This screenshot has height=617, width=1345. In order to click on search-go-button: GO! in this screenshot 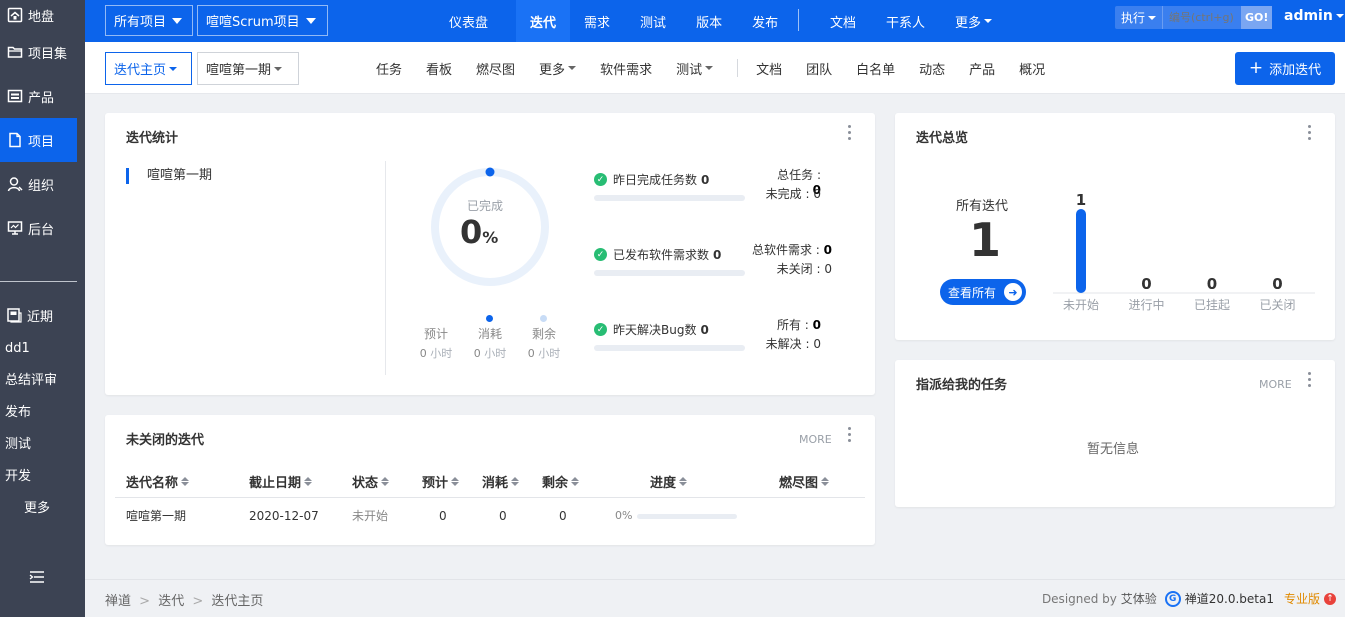, I will do `click(1257, 17)`.